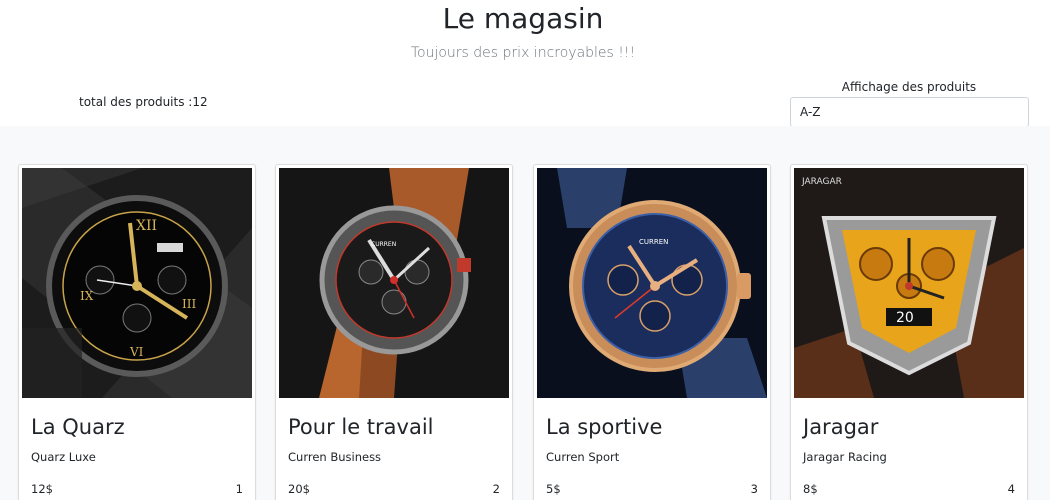 The height and width of the screenshot is (500, 1050). What do you see at coordinates (189, 304) in the screenshot?
I see `svg-text: III` at bounding box center [189, 304].